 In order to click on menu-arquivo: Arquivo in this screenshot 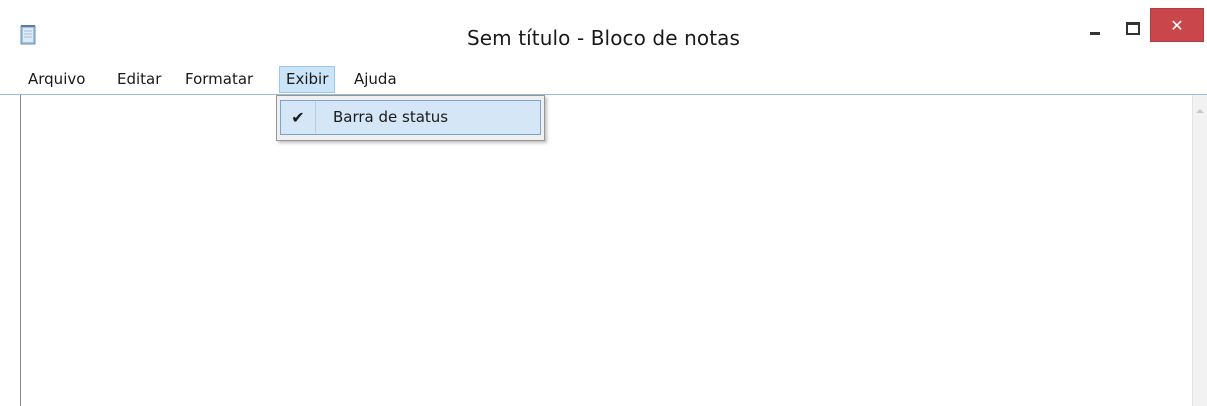, I will do `click(56, 79)`.